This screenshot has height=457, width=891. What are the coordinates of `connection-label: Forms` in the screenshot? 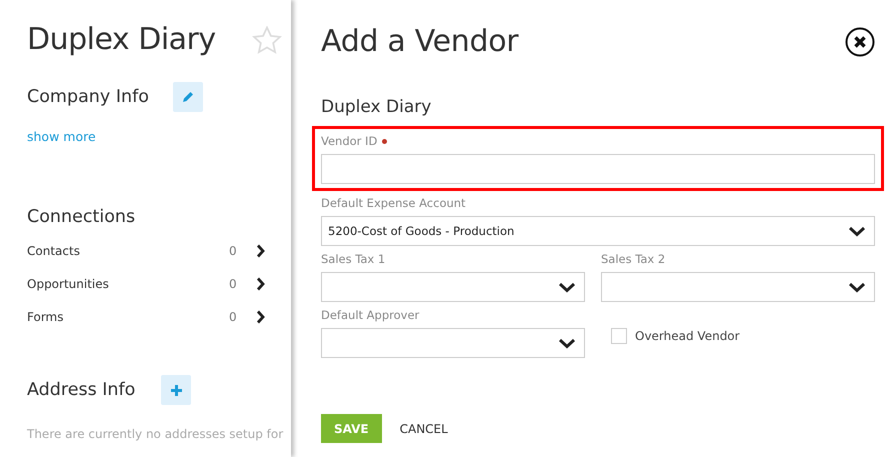 It's located at (128, 317).